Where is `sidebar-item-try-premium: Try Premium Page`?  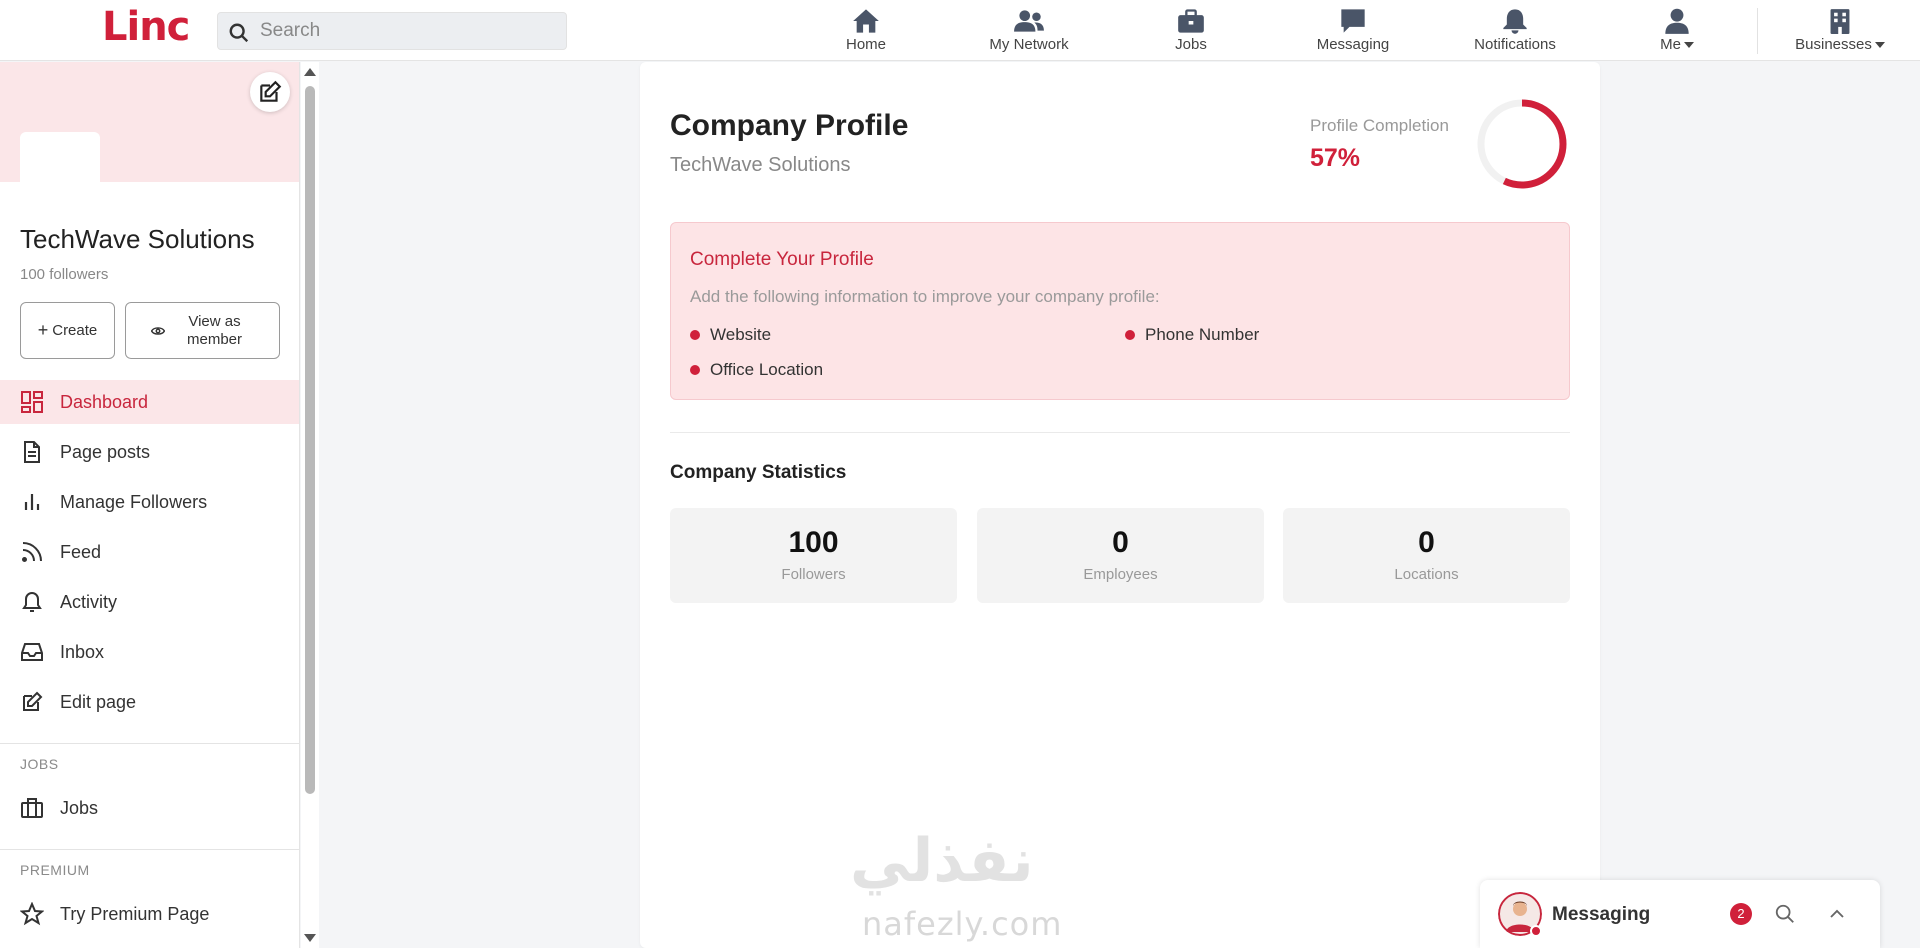
sidebar-item-try-premium: Try Premium Page is located at coordinates (149, 914).